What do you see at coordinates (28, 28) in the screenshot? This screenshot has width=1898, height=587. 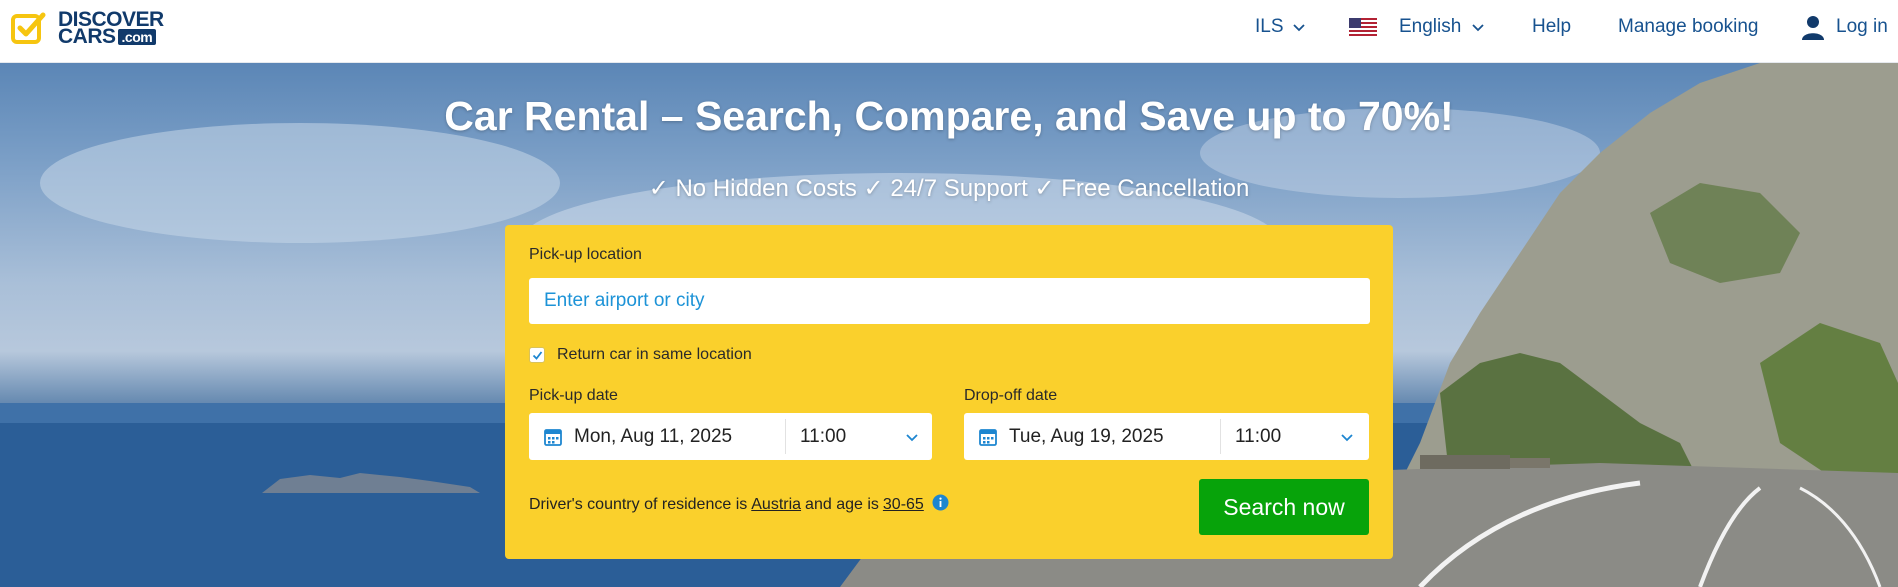 I see `logo-check-icon` at bounding box center [28, 28].